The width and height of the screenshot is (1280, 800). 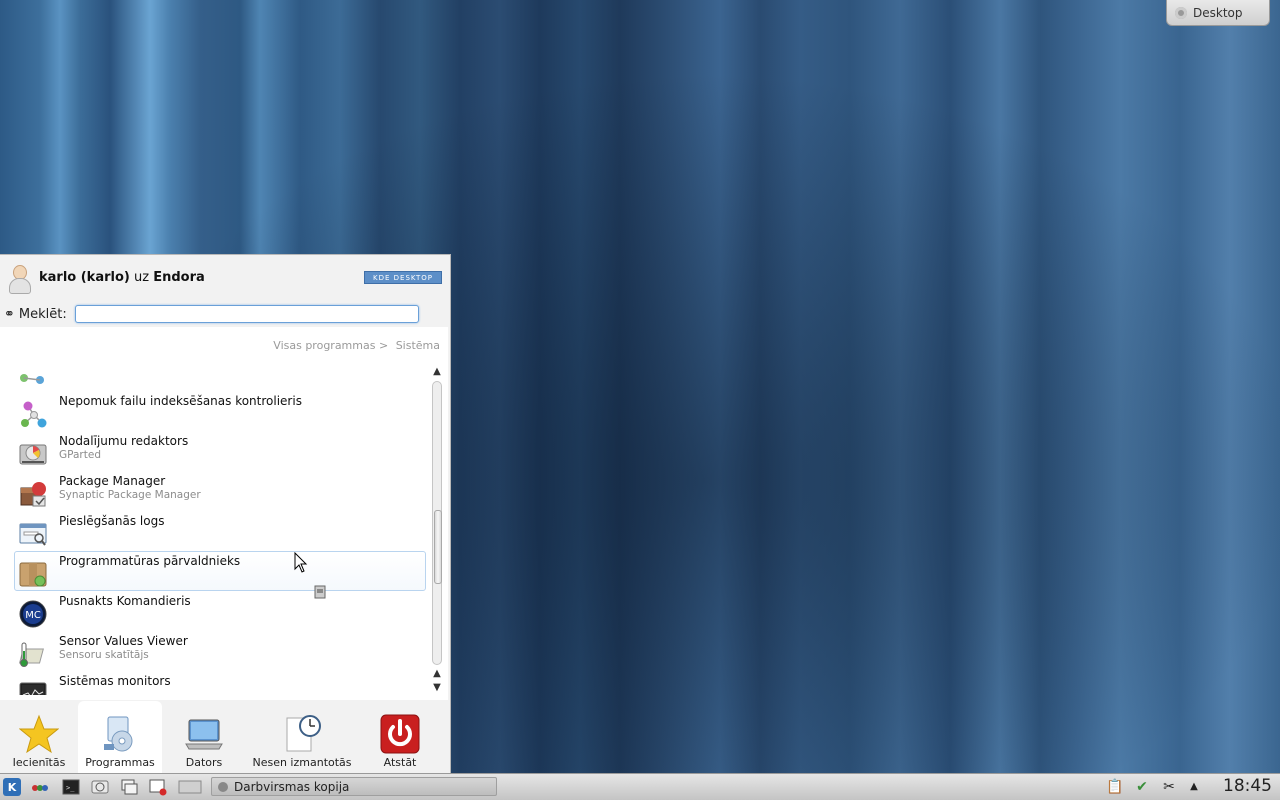 What do you see at coordinates (246, 314) in the screenshot?
I see `search-input` at bounding box center [246, 314].